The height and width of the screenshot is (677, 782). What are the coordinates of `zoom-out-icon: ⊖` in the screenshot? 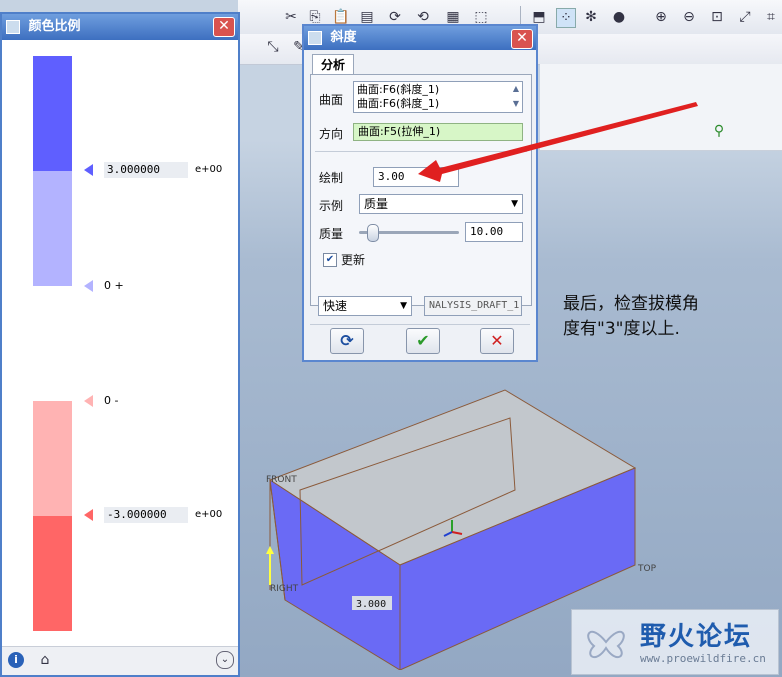 It's located at (689, 17).